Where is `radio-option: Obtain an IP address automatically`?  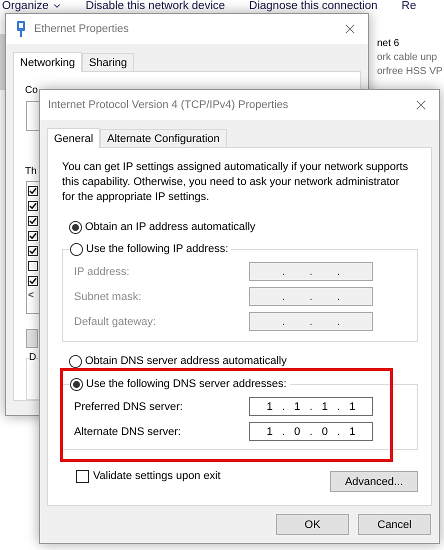 radio-option: Obtain an IP address automatically is located at coordinates (163, 227).